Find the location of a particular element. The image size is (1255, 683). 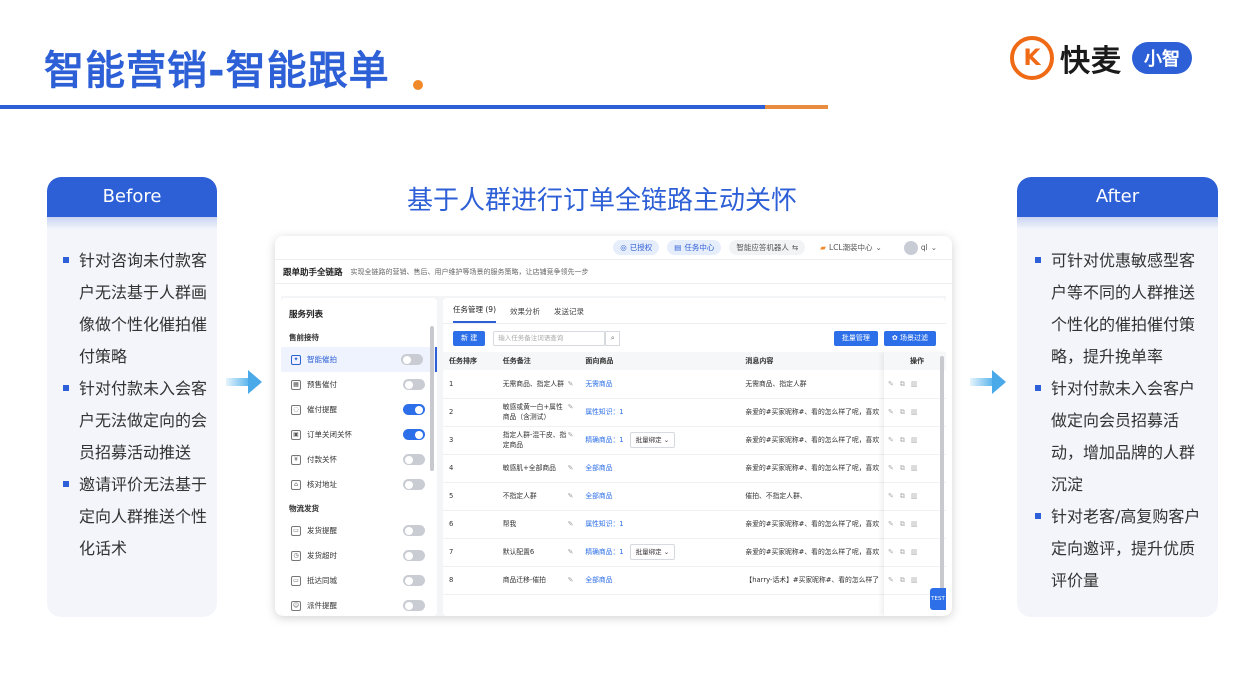

clock-icon: ◷ is located at coordinates (296, 555).